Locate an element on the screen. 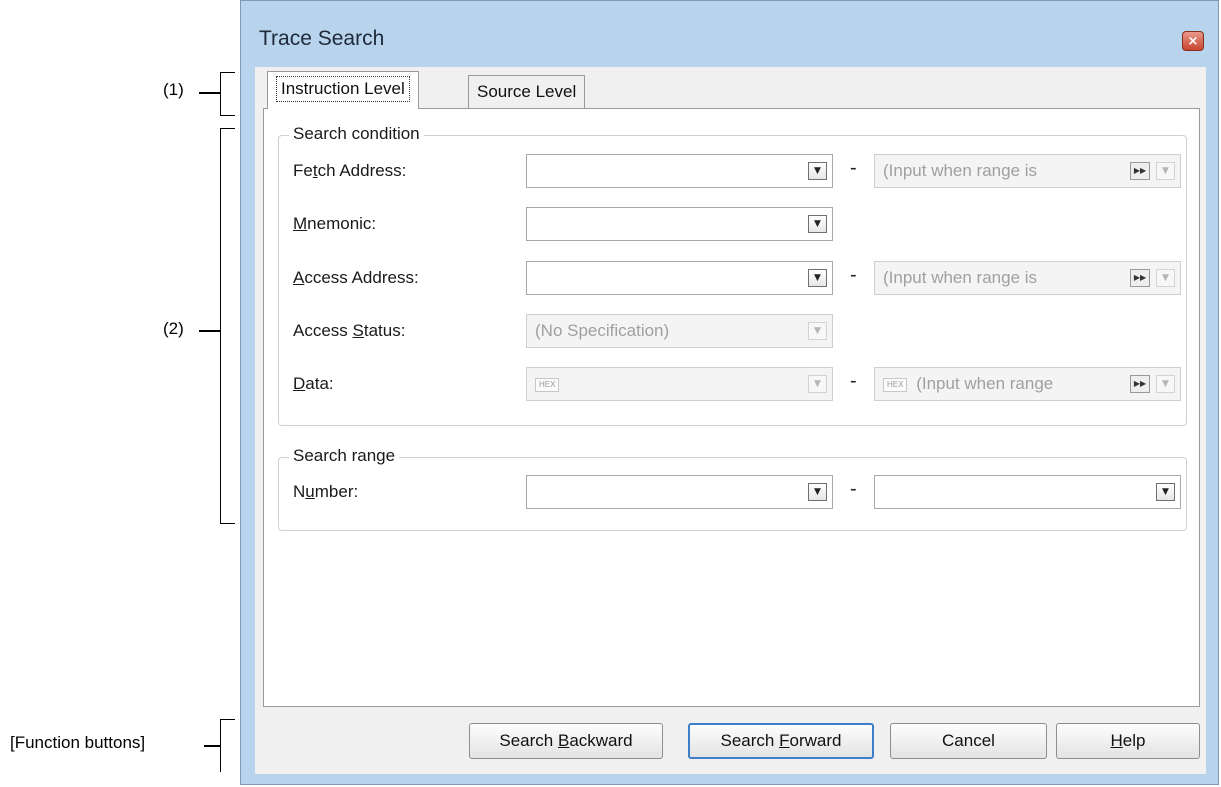  callout-tabs-leader is located at coordinates (209, 93).